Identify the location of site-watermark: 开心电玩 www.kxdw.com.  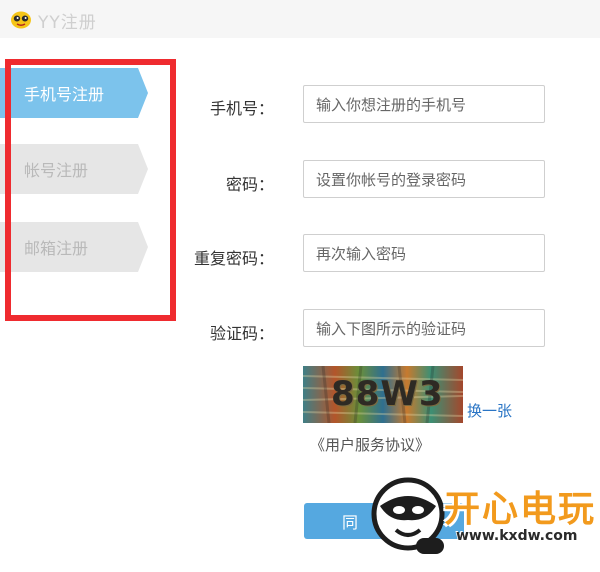
(479, 520).